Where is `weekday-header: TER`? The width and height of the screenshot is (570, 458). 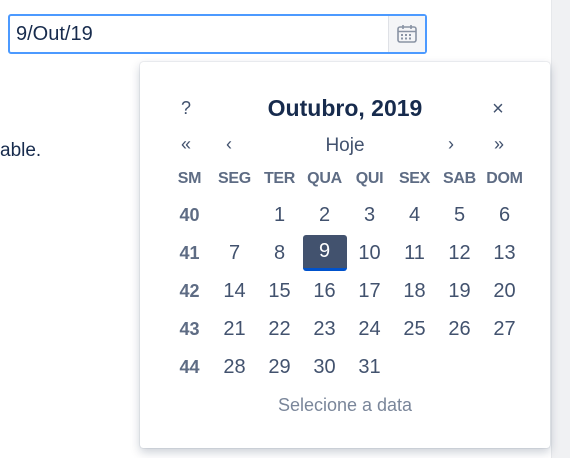
weekday-header: TER is located at coordinates (279, 178).